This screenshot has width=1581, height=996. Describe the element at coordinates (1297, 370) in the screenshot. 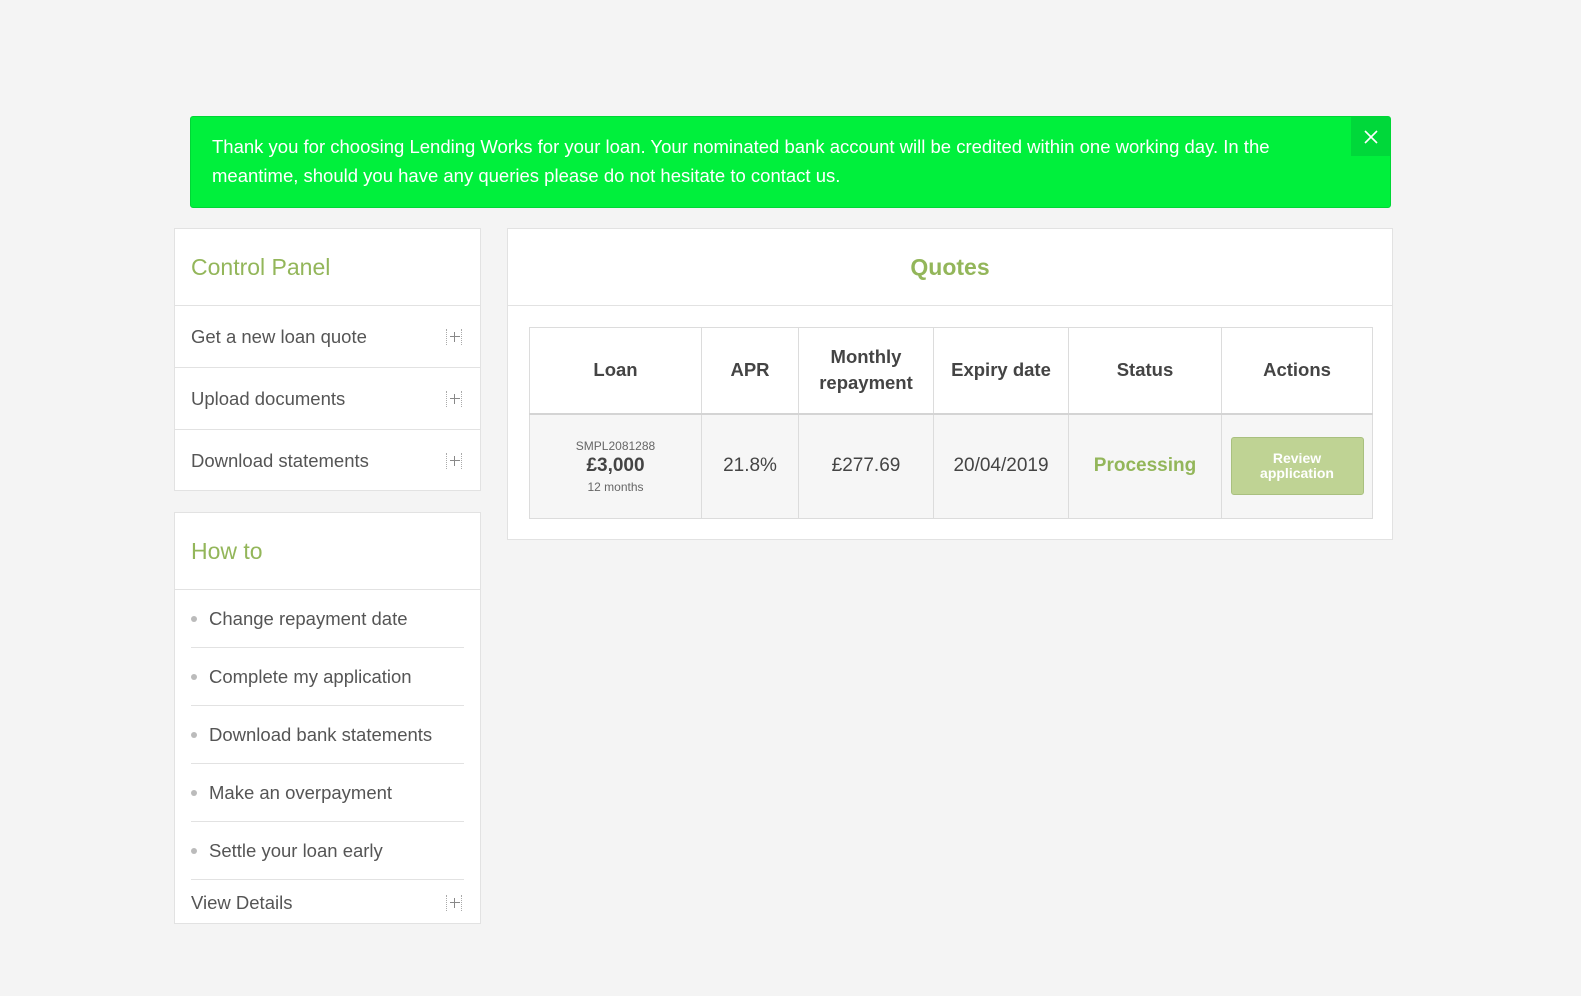

I see `column-header-actions: Actions` at that location.